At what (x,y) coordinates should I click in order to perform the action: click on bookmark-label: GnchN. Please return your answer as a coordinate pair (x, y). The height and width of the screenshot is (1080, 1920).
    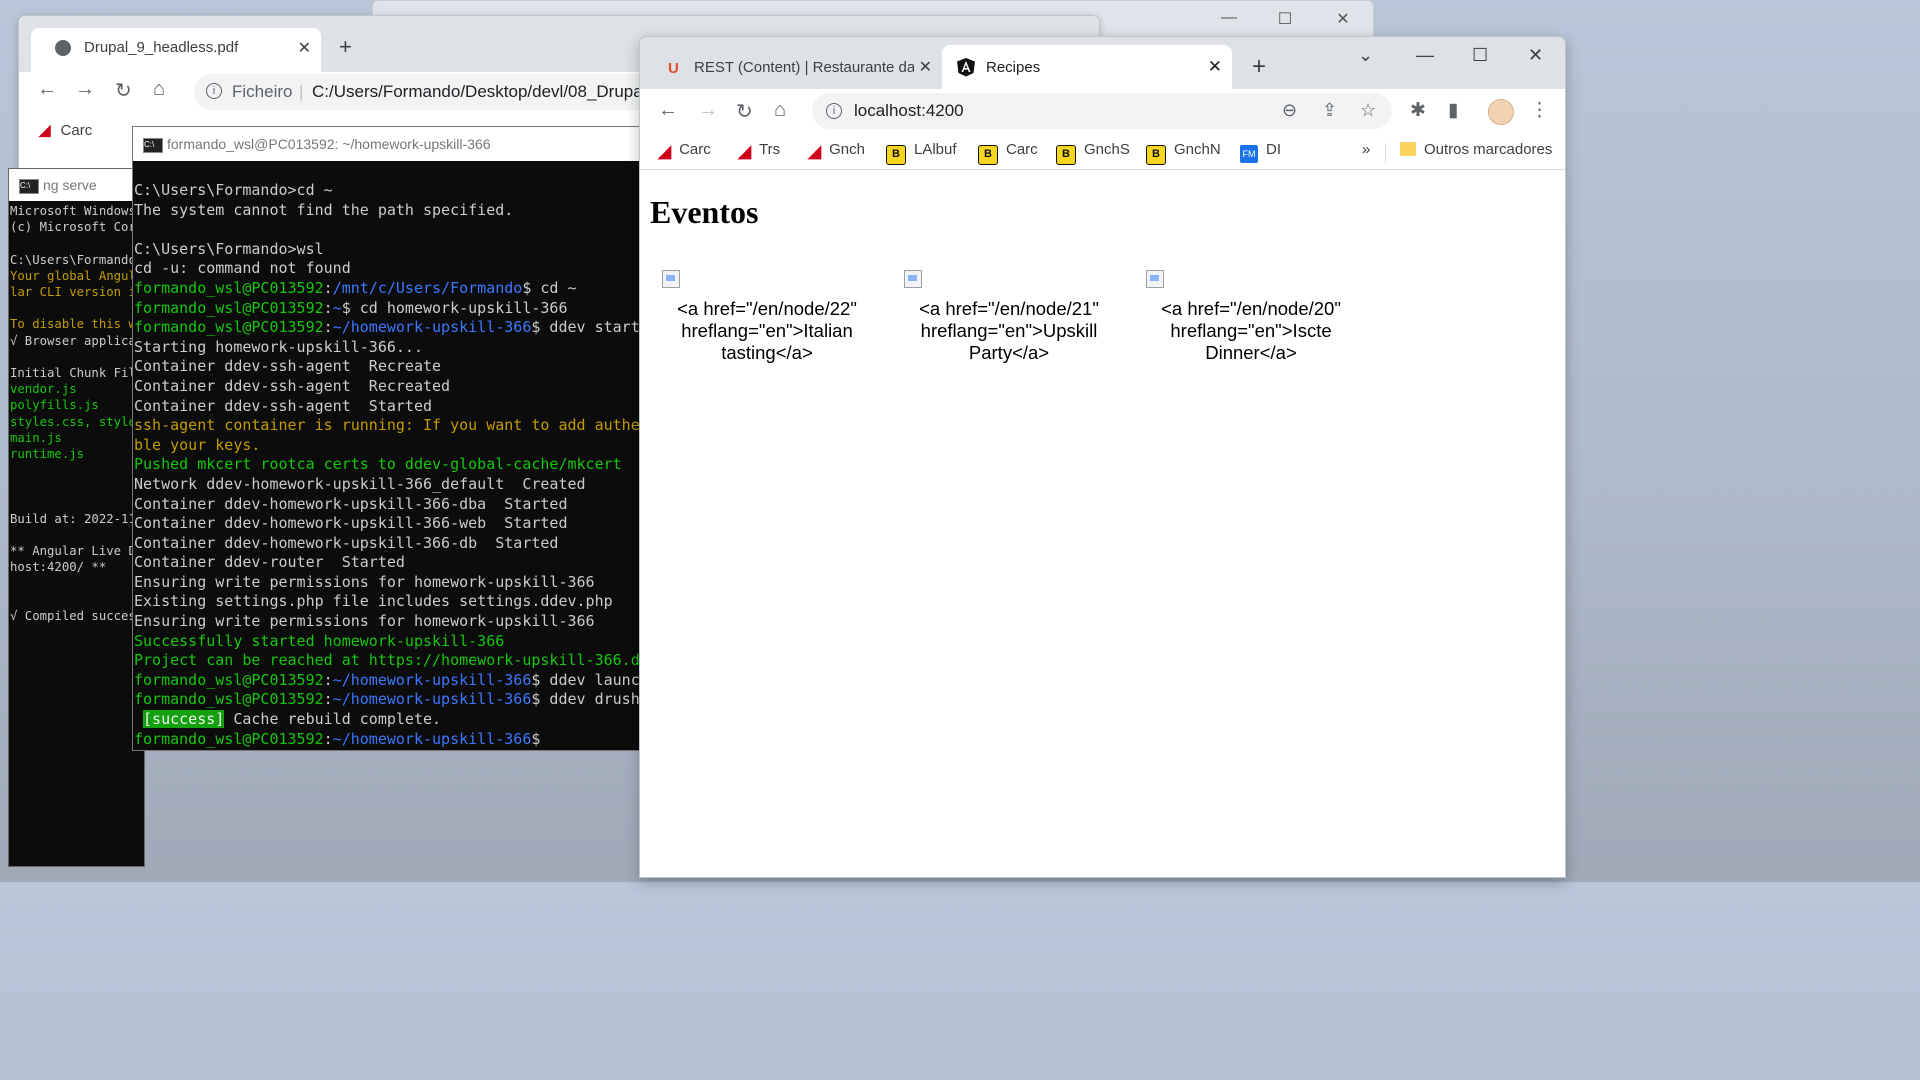
    Looking at the image, I should click on (1197, 149).